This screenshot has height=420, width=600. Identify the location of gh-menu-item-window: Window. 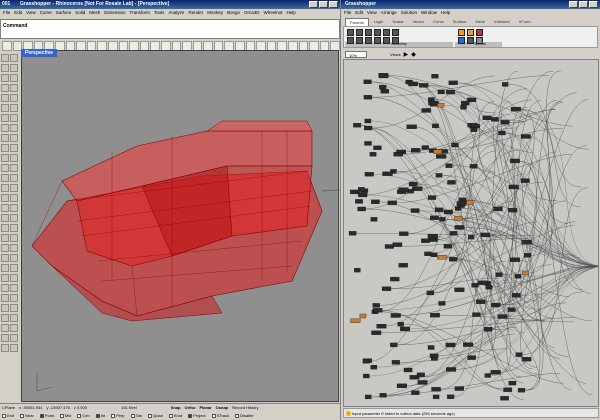
(429, 13).